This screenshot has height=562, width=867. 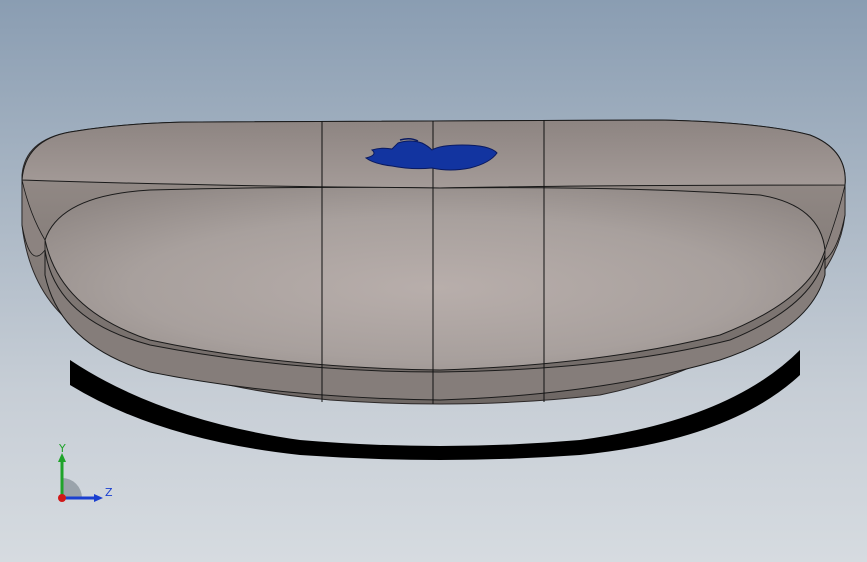 I want to click on z-axis-label: Z, so click(x=109, y=492).